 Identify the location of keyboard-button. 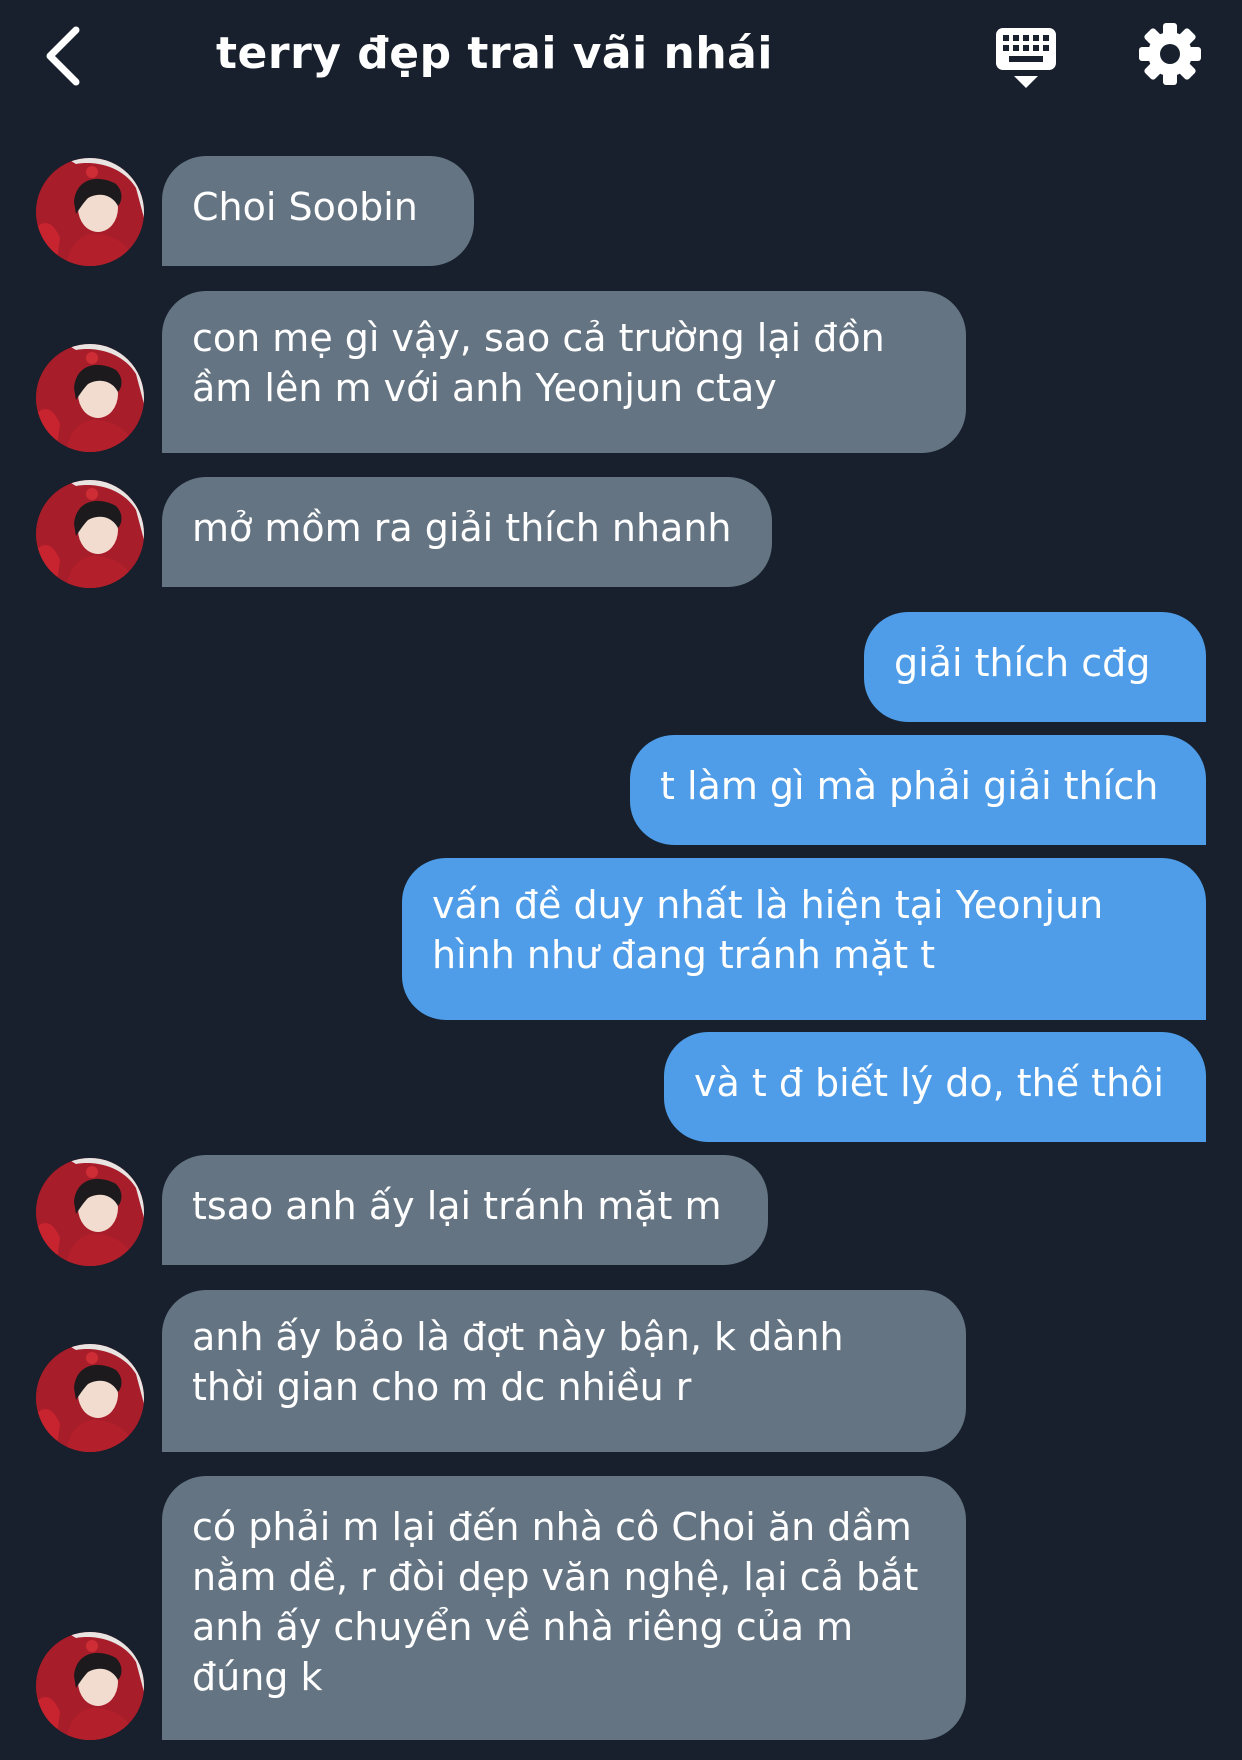
(1026, 58).